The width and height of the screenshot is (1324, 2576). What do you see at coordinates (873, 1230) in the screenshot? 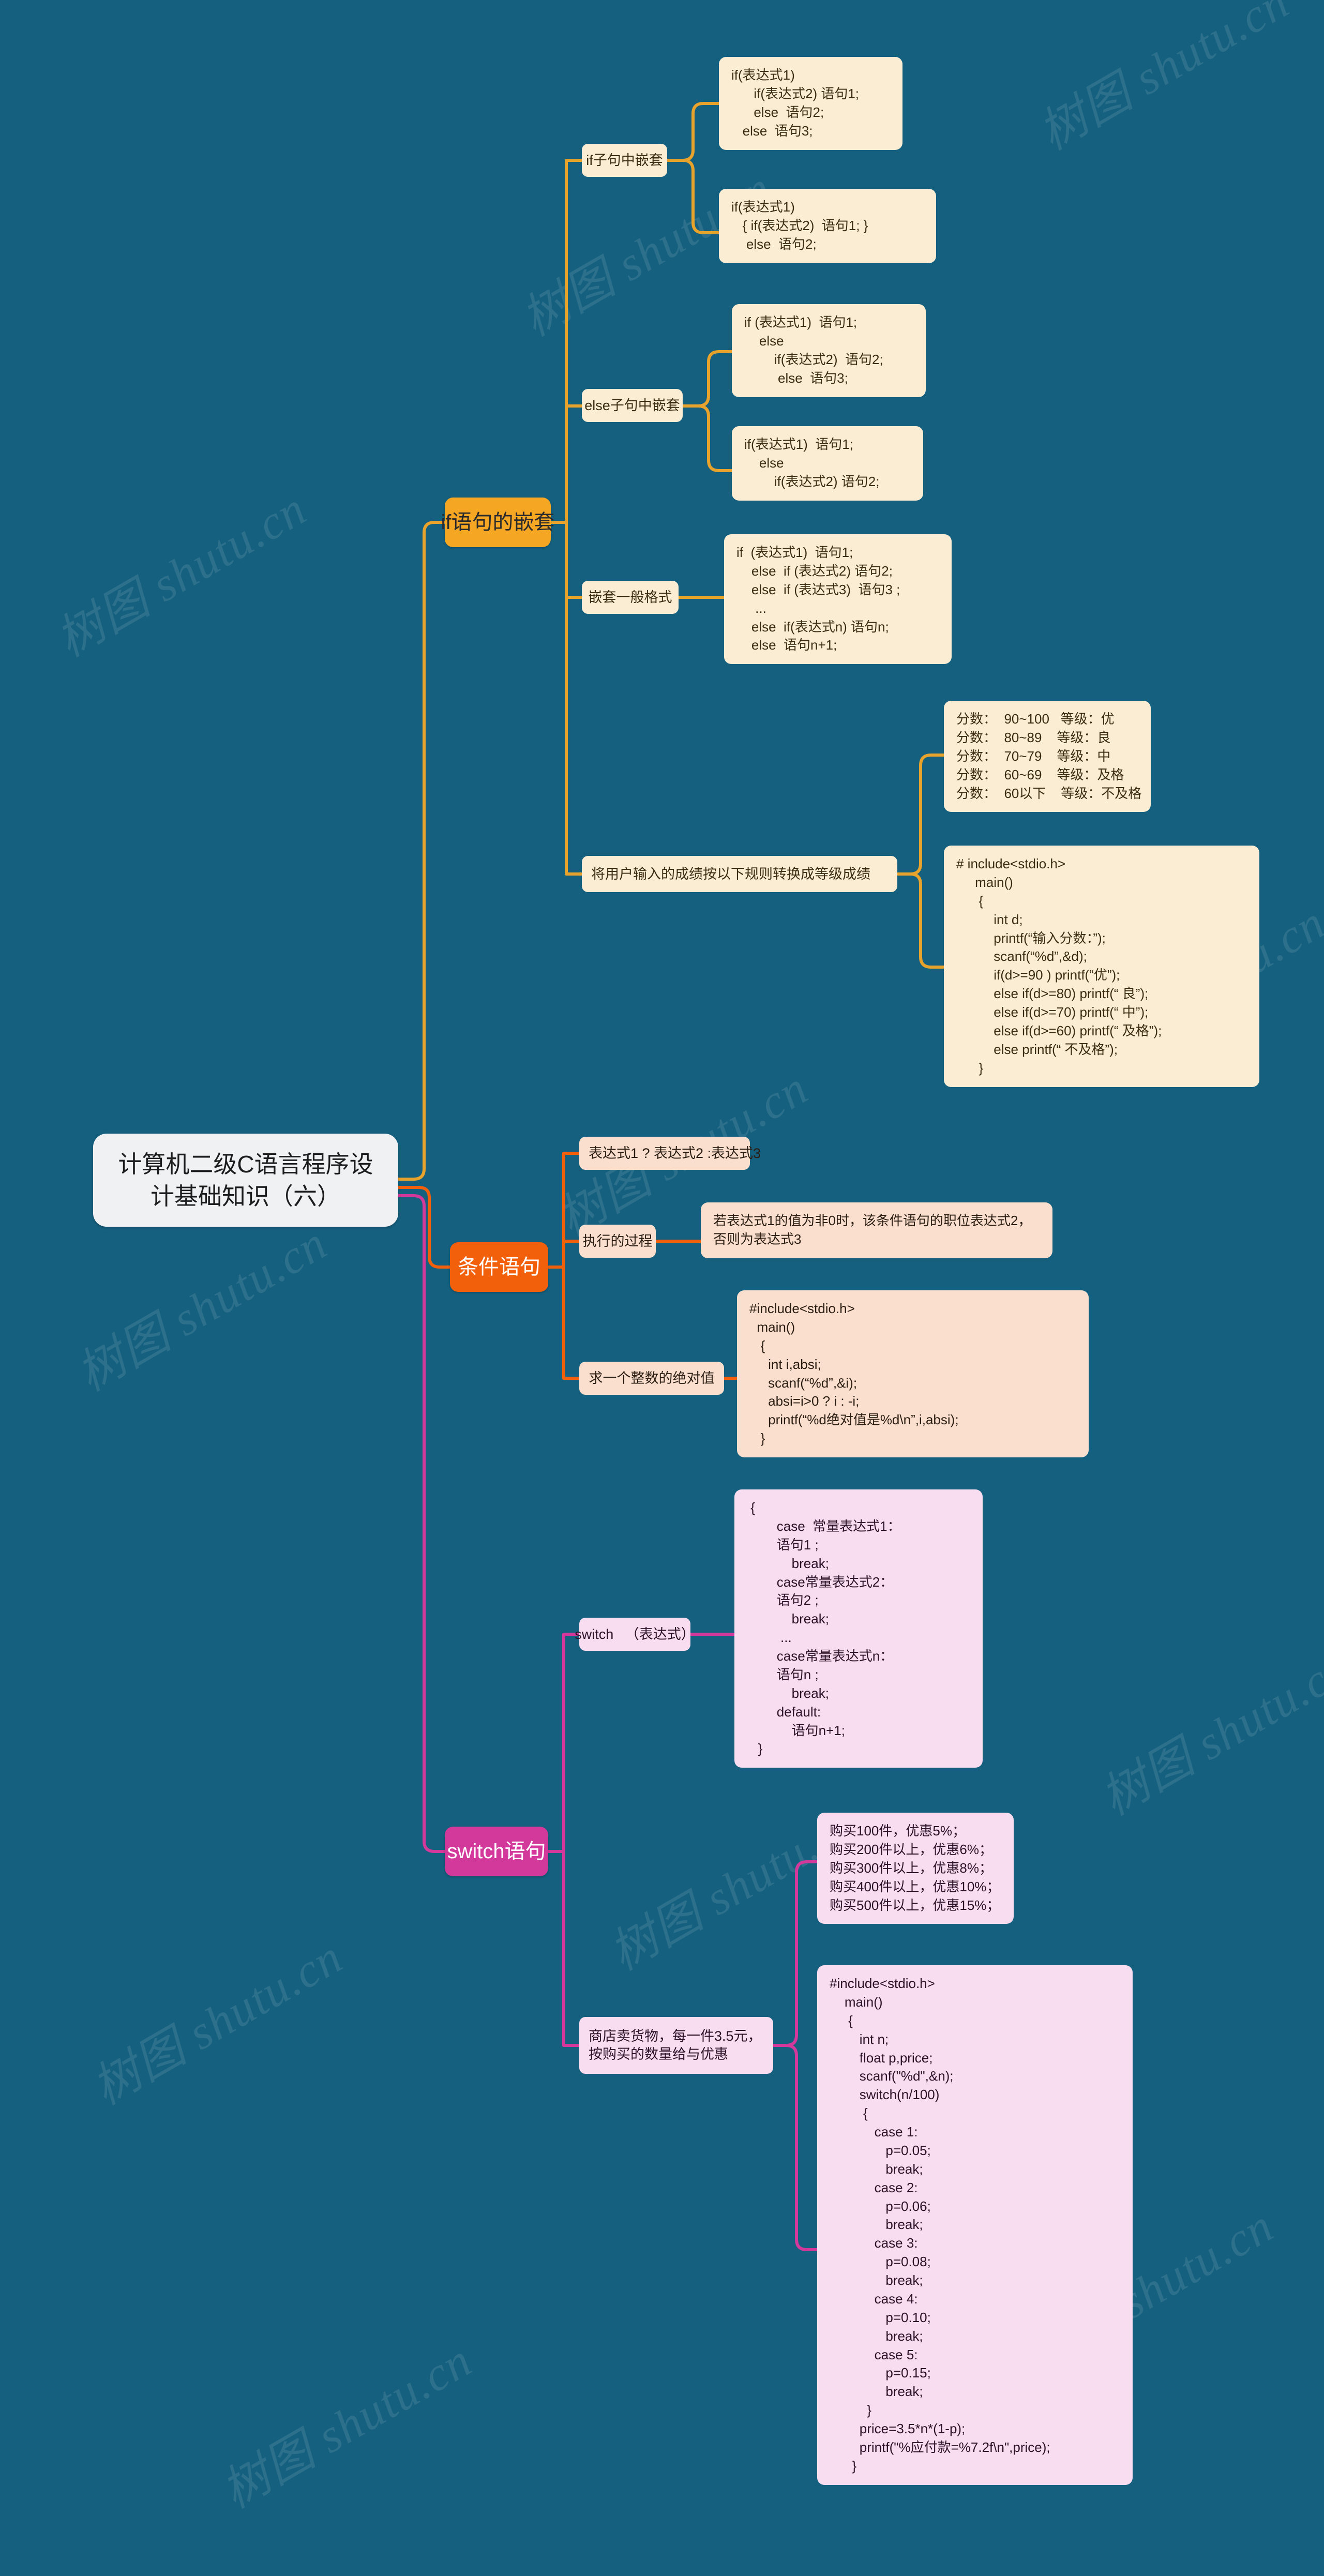
I see `leaf-cond-exec-desc-text: 若表达式1的值为非0时，该条件语句的职位表达式2，否则为表达式3` at bounding box center [873, 1230].